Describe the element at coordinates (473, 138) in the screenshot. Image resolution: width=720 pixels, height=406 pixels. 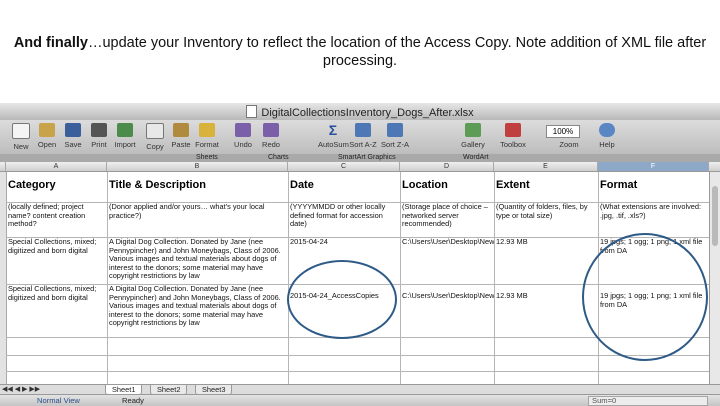
I see `gallery-button: Gallery` at that location.